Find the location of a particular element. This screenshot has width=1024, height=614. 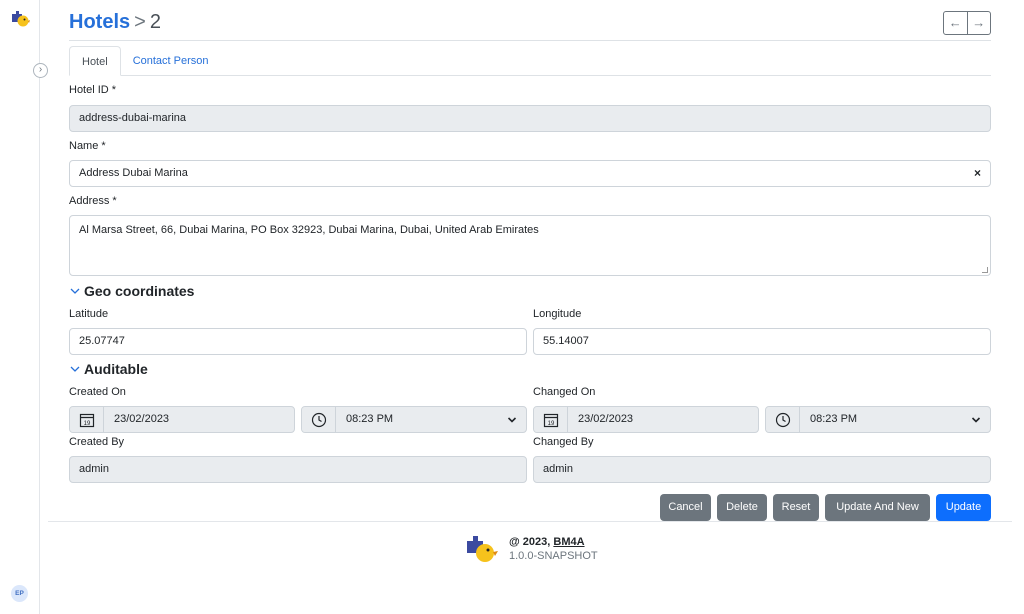

latitude-field: 25.07747 is located at coordinates (298, 341).